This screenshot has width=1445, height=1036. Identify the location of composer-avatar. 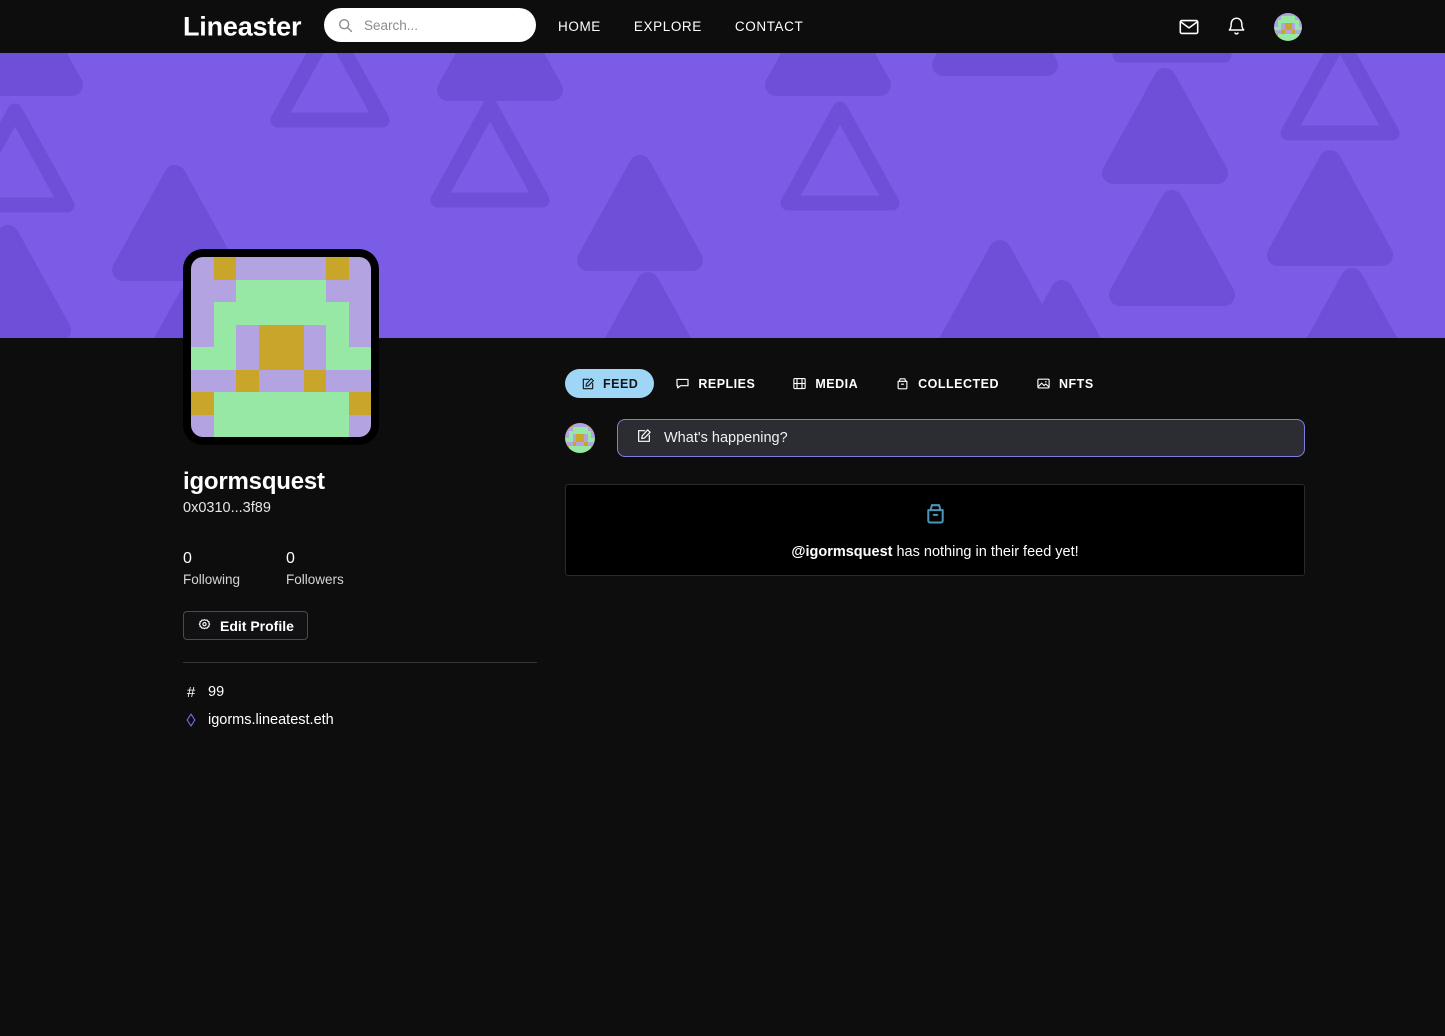
(580, 438).